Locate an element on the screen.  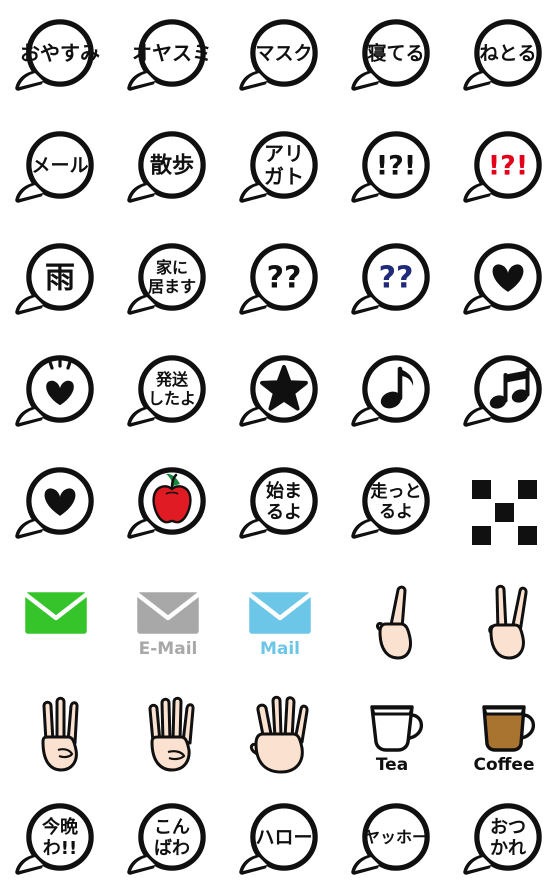
bubble-apple is located at coordinates (168, 504).